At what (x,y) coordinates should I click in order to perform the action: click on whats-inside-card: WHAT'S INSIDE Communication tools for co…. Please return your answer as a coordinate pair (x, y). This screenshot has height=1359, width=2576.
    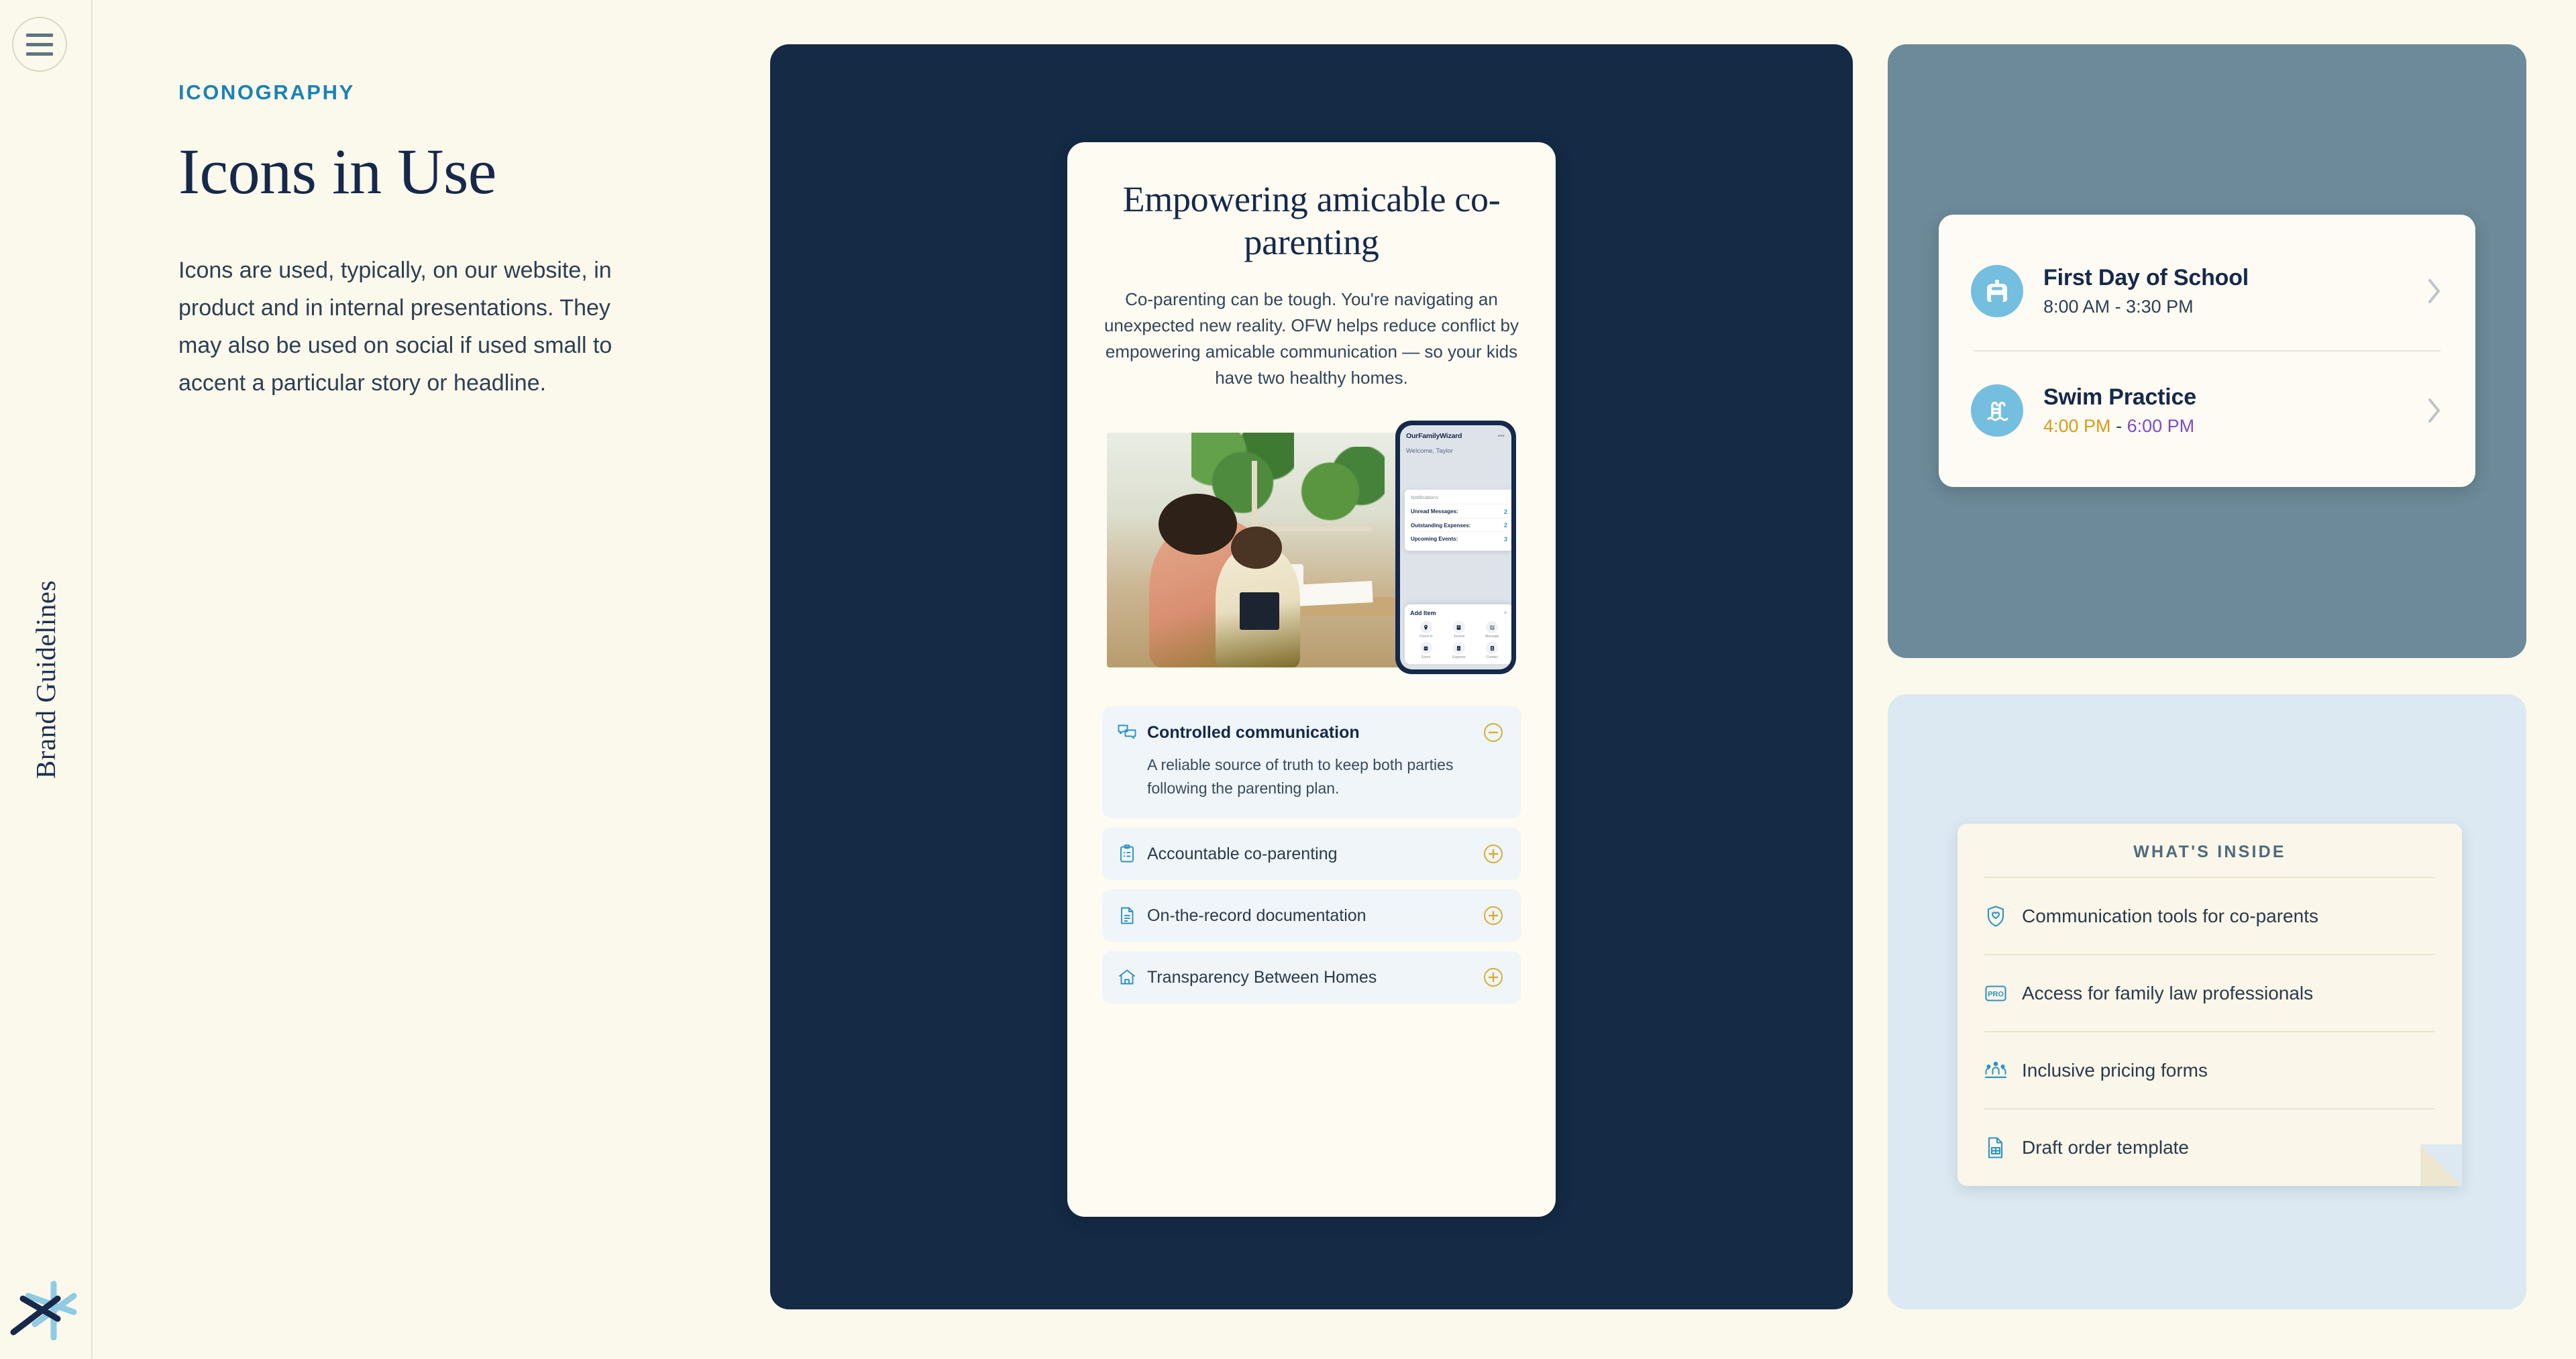
    Looking at the image, I should click on (2209, 1005).